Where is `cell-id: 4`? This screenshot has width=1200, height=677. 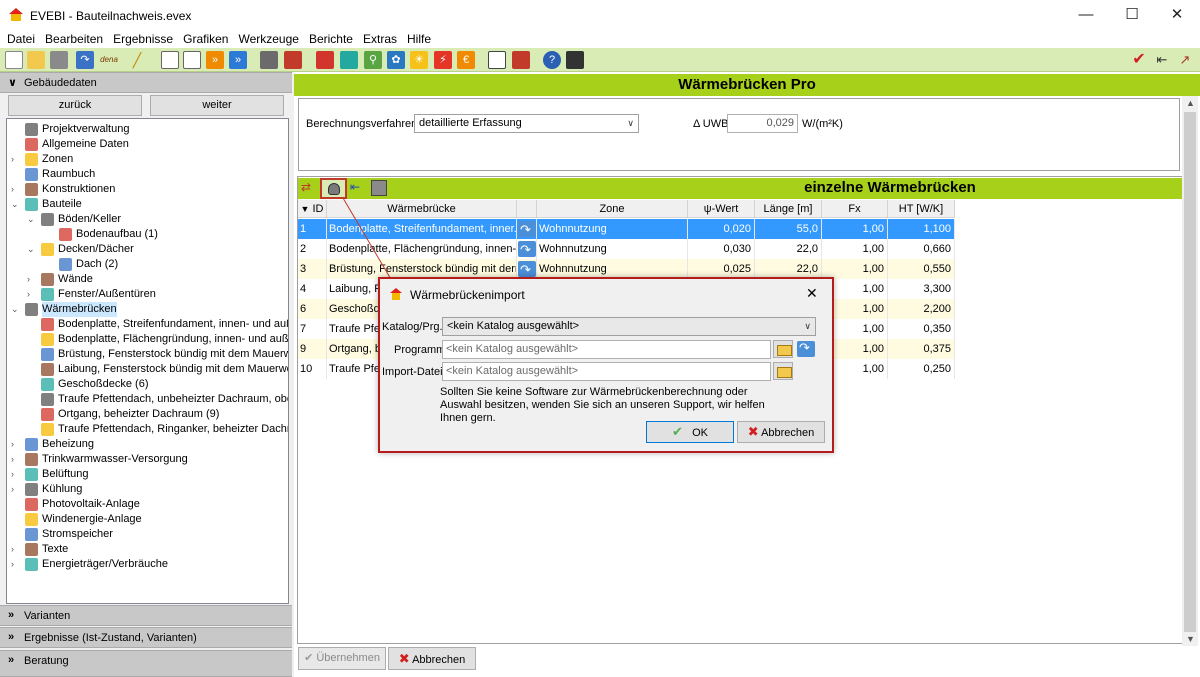
cell-id: 4 is located at coordinates (312, 289).